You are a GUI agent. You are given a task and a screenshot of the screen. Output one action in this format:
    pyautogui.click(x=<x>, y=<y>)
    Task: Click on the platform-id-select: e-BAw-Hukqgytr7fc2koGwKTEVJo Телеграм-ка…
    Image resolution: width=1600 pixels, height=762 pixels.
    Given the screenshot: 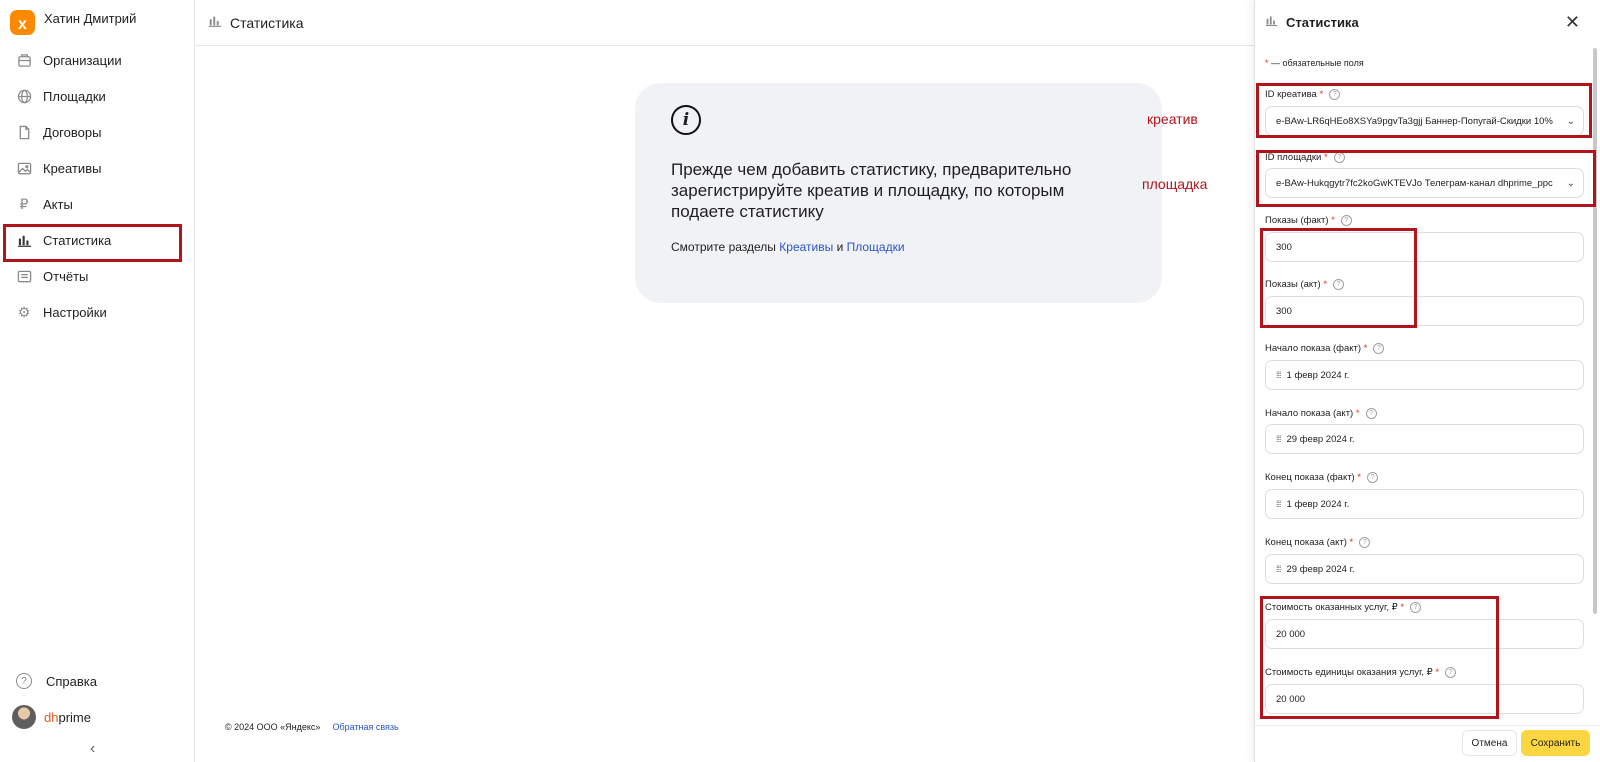 What is the action you would take?
    pyautogui.click(x=1424, y=183)
    